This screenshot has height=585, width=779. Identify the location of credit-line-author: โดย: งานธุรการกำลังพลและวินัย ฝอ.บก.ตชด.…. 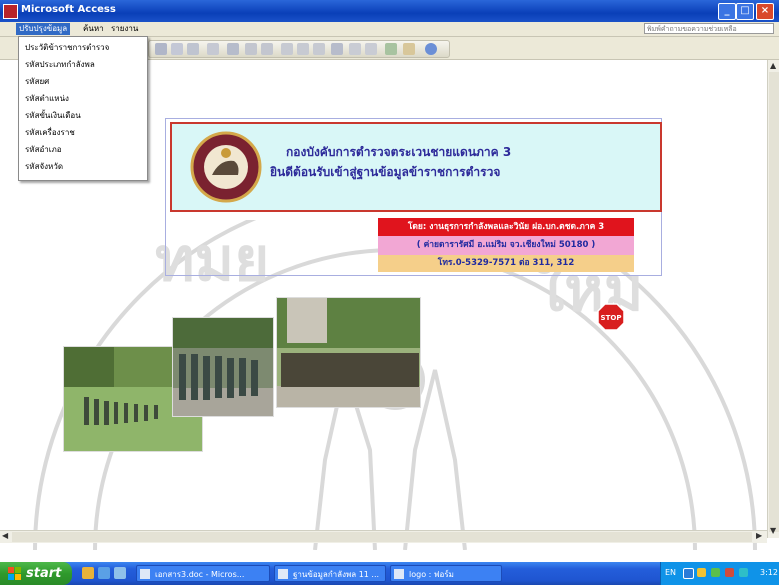
(506, 227).